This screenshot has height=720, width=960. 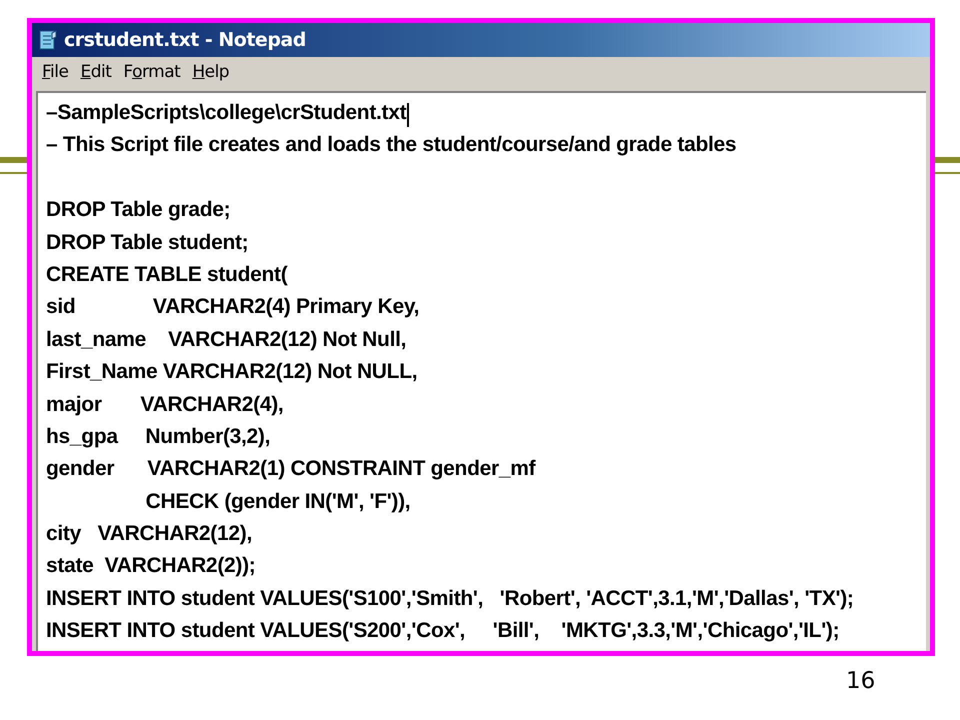 What do you see at coordinates (167, 275) in the screenshot?
I see `code-line: CREATE TABLE student(` at bounding box center [167, 275].